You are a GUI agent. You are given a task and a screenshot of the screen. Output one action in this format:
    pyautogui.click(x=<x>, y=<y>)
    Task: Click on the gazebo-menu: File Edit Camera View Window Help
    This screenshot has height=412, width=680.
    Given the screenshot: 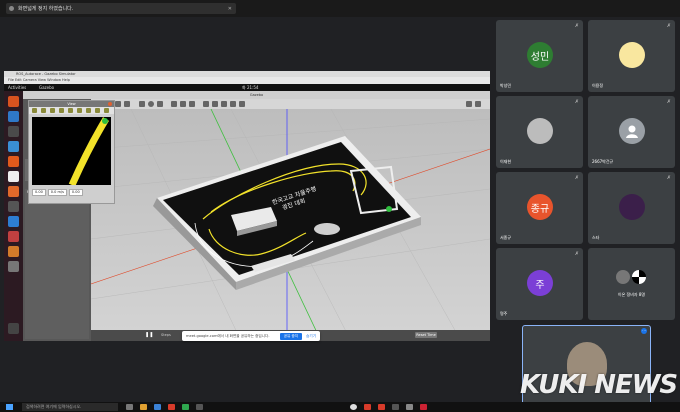 What is the action you would take?
    pyautogui.click(x=247, y=80)
    